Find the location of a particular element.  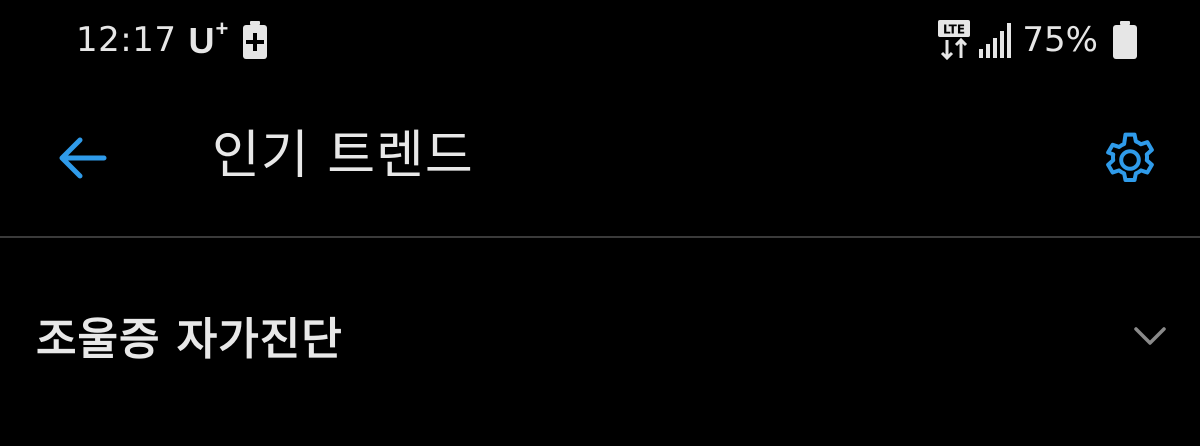

battery-percent: 75% is located at coordinates (1060, 40).